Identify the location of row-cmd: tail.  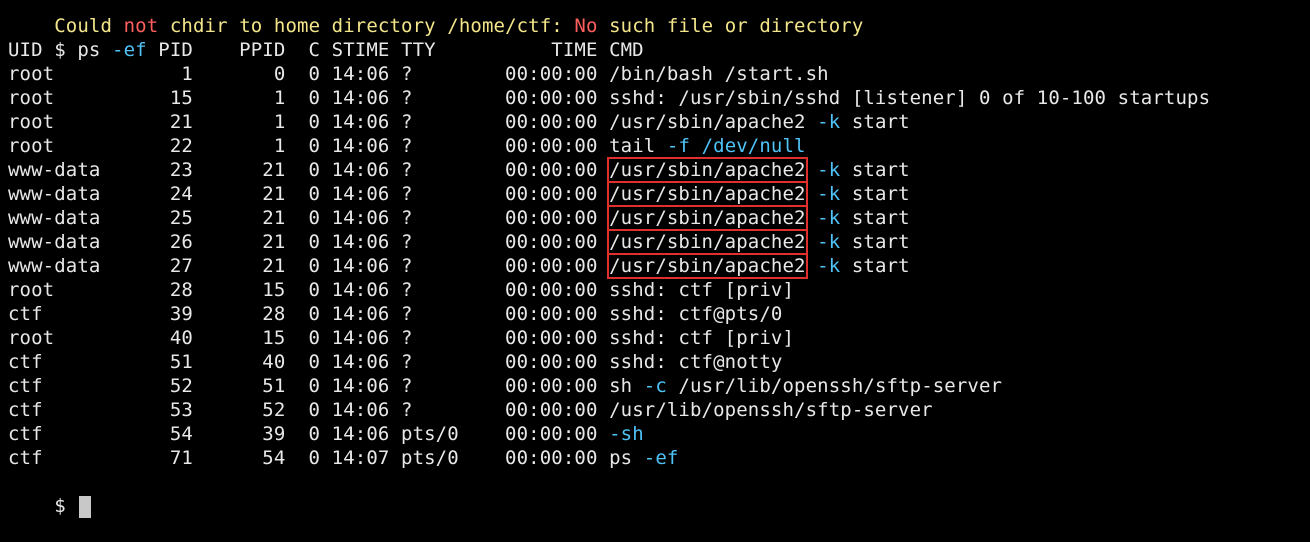
(632, 146).